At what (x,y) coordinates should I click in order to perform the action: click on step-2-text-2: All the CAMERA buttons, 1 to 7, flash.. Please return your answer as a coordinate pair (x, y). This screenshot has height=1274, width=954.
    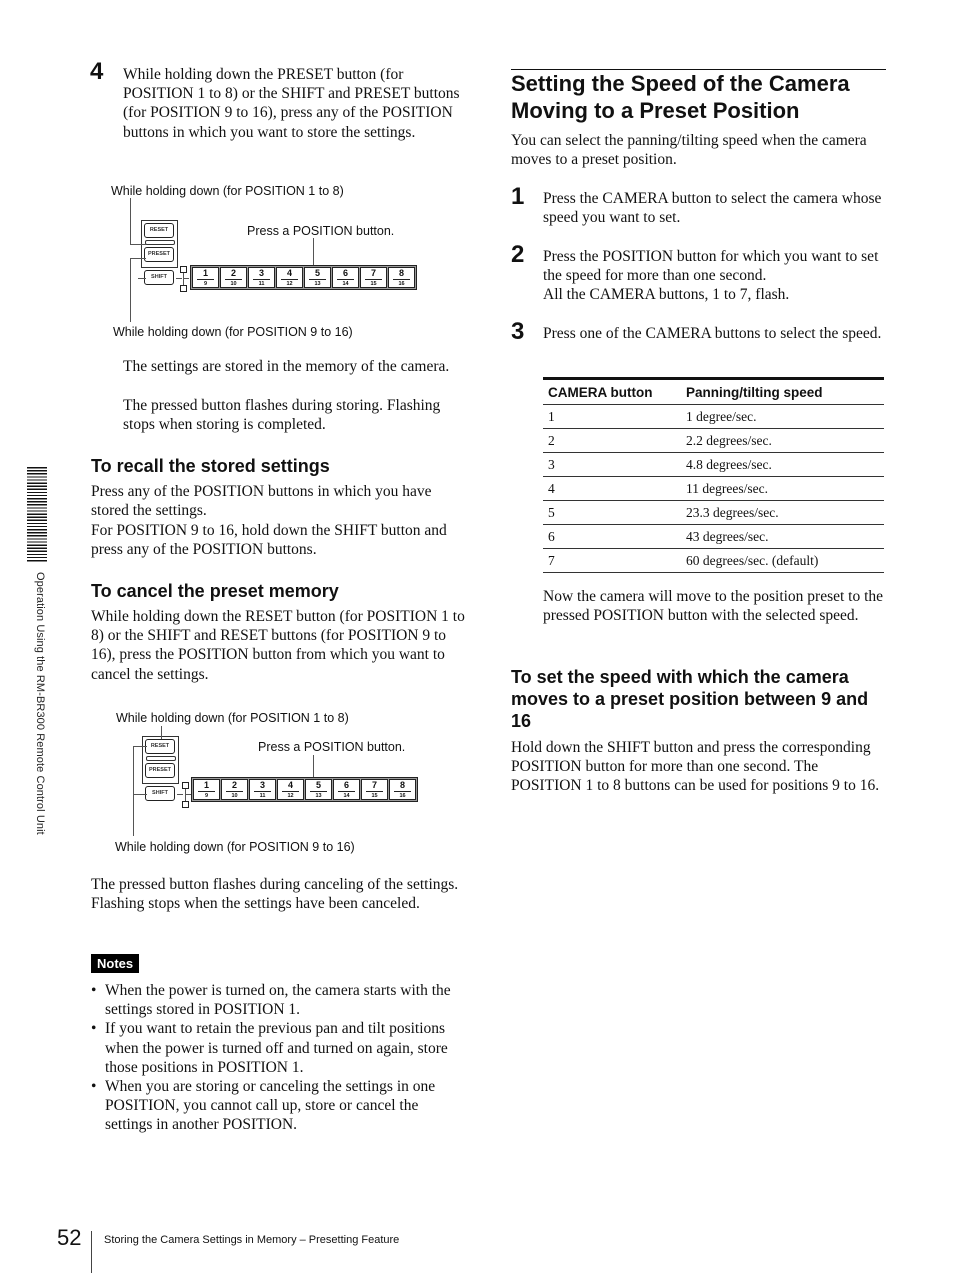
    Looking at the image, I should click on (666, 294).